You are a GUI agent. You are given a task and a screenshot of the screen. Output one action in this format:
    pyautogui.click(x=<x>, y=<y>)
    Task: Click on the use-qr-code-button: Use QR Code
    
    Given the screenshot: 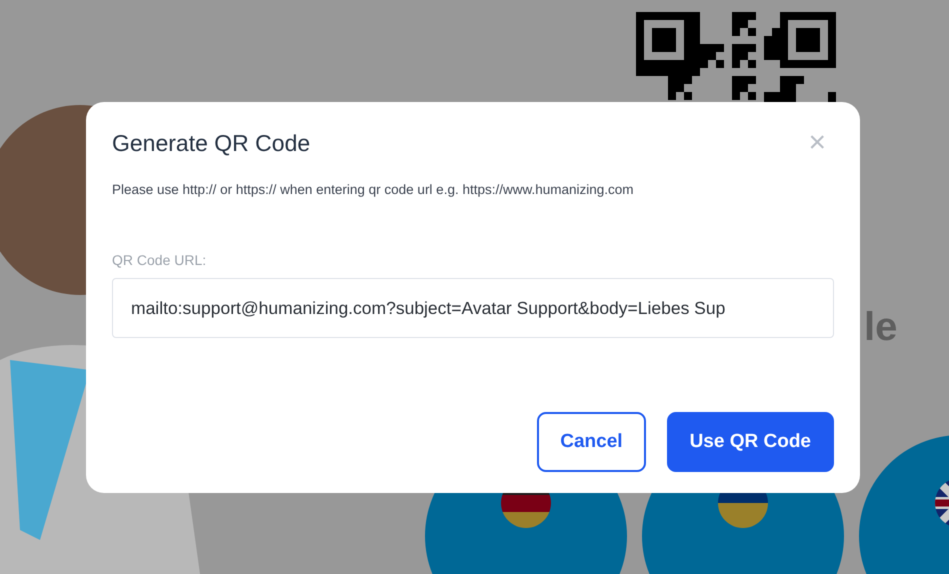 What is the action you would take?
    pyautogui.click(x=750, y=442)
    